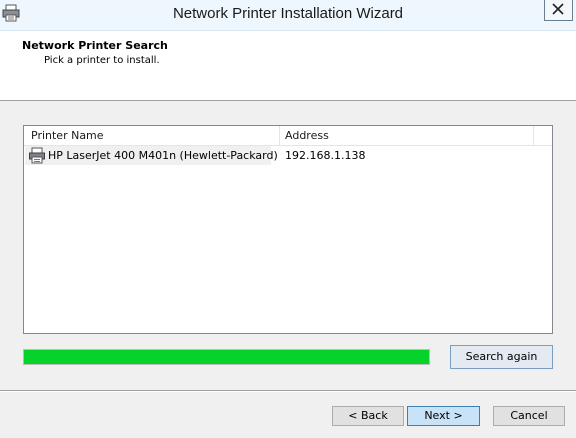  I want to click on cancel-button: Cancel, so click(529, 416).